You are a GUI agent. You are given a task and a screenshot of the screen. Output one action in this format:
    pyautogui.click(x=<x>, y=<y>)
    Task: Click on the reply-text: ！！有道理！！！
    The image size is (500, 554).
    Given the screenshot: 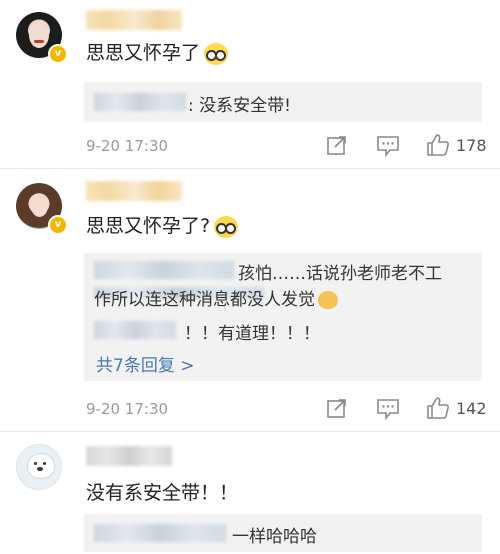 What is the action you would take?
    pyautogui.click(x=252, y=334)
    